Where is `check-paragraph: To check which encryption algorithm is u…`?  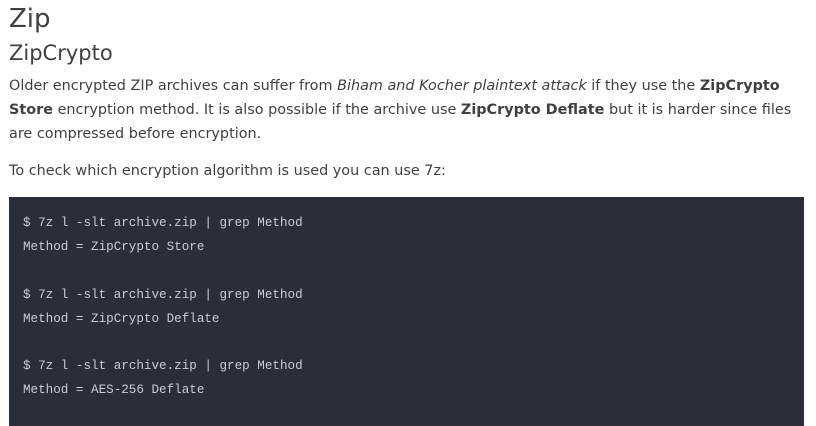 check-paragraph: To check which encryption algorithm is u… is located at coordinates (227, 171).